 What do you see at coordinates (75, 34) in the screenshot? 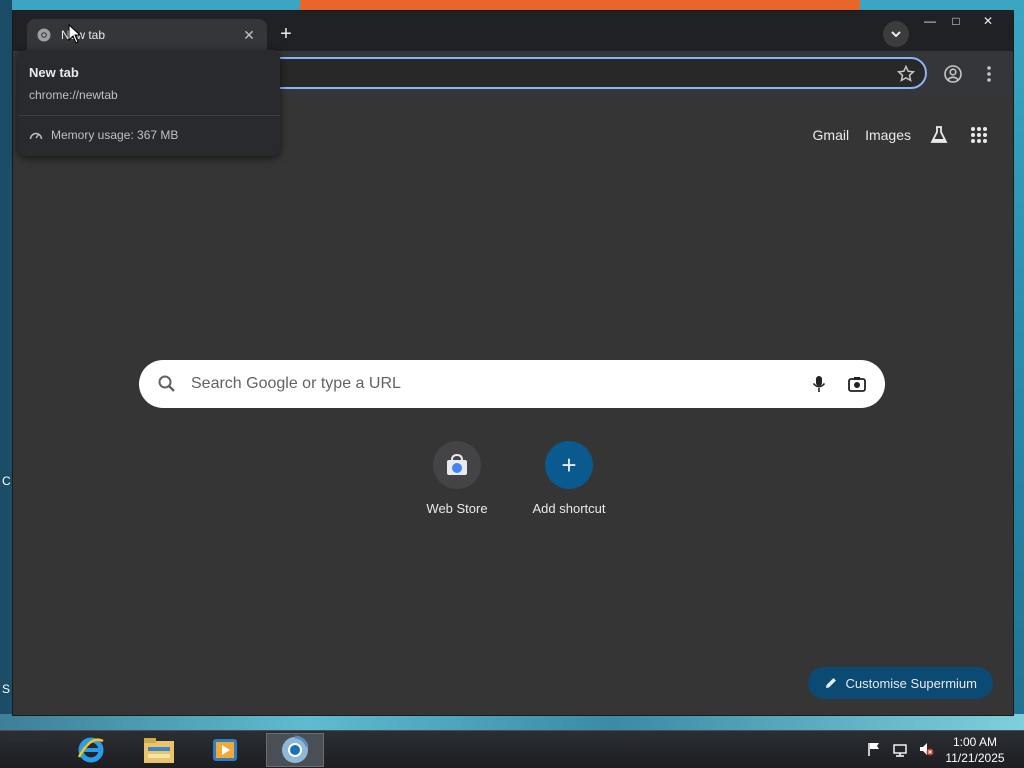
I see `mouse-cursor-icon` at bounding box center [75, 34].